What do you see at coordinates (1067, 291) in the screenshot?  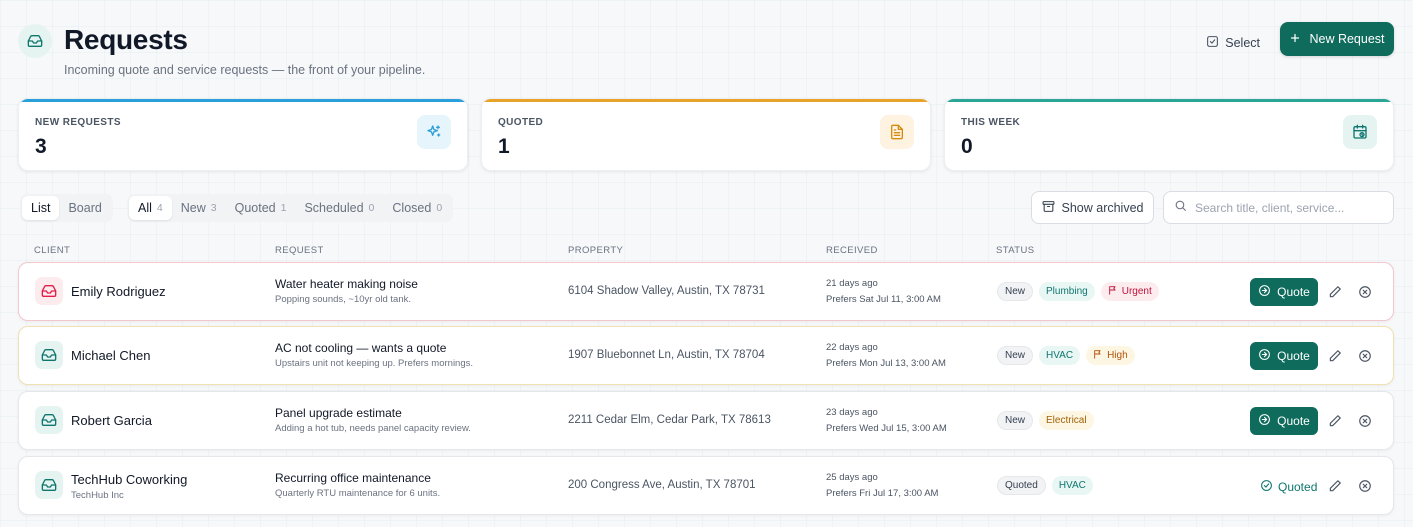 I see `service-badge: Plumbing` at bounding box center [1067, 291].